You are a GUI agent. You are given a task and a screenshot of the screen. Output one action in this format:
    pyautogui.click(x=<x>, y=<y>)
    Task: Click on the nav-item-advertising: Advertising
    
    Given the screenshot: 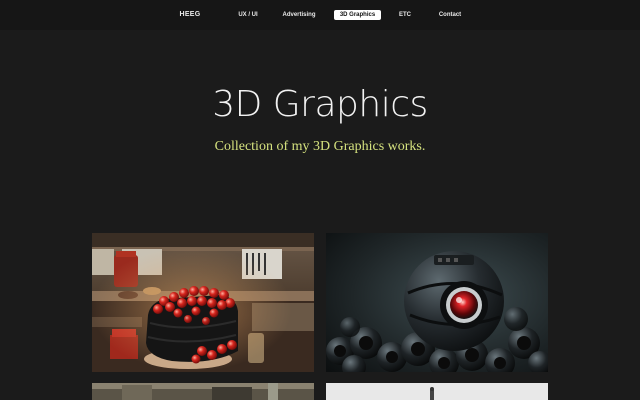 What is the action you would take?
    pyautogui.click(x=299, y=15)
    